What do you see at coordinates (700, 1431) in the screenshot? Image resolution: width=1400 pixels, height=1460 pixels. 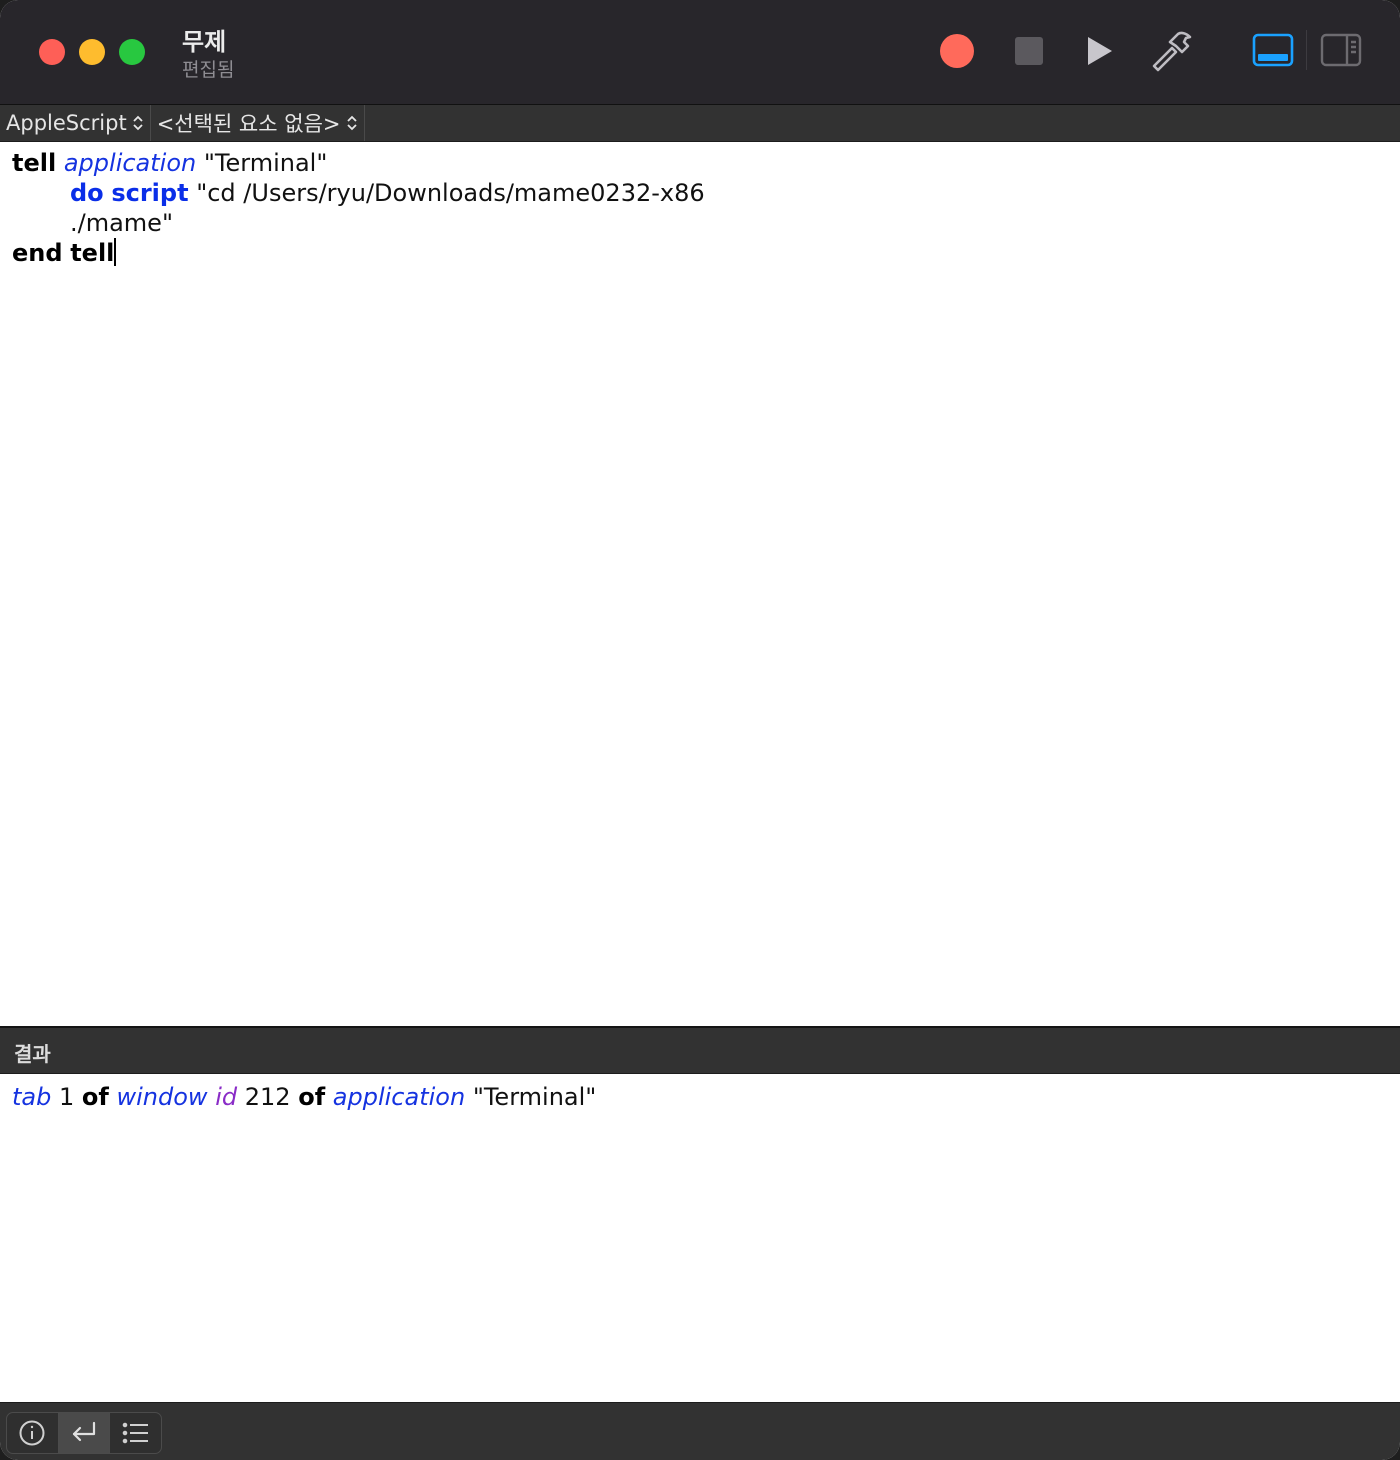 I see `bottom-bar` at bounding box center [700, 1431].